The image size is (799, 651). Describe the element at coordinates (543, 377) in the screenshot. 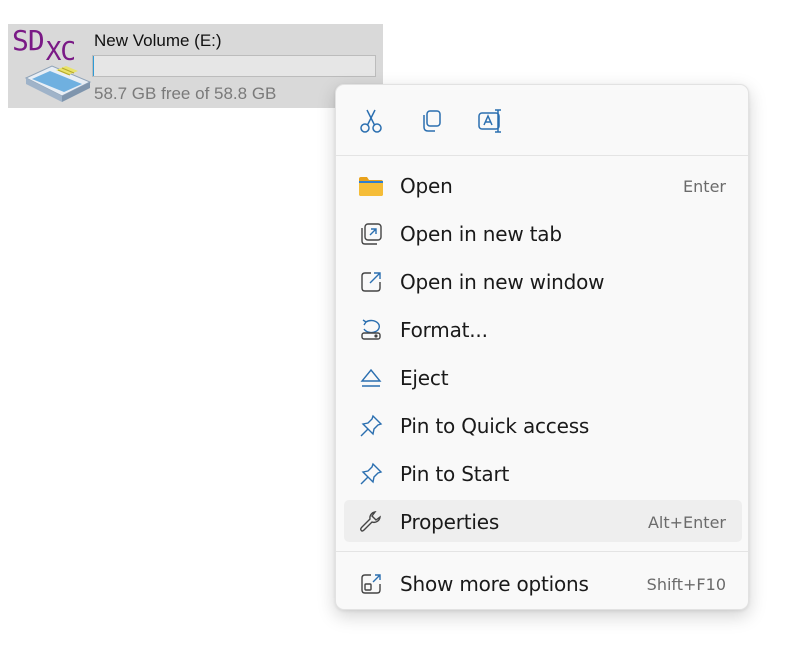

I see `menu-item-eject: Eject` at that location.